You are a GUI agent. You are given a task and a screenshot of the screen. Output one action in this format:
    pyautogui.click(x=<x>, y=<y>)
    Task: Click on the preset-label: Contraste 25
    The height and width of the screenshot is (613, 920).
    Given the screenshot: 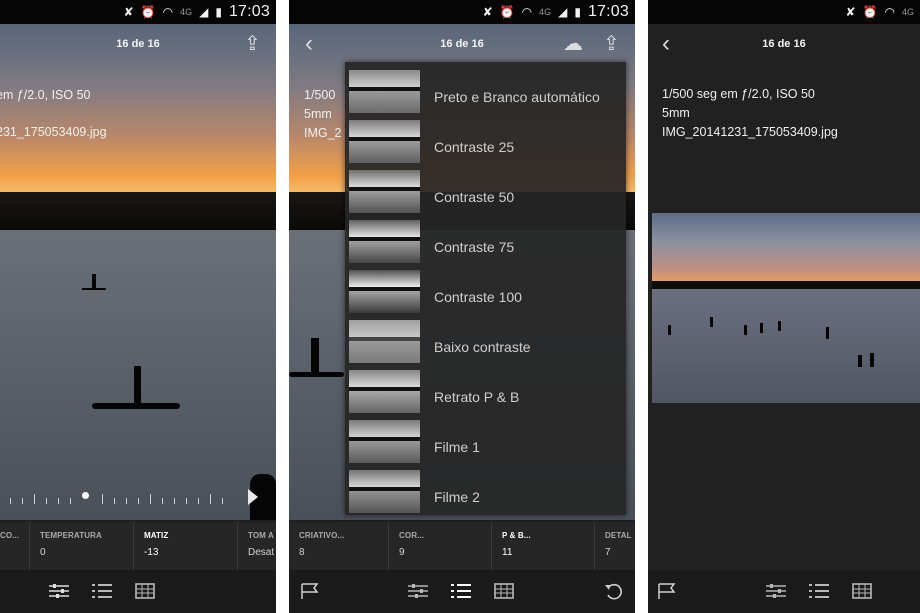 What is the action you would take?
    pyautogui.click(x=474, y=147)
    